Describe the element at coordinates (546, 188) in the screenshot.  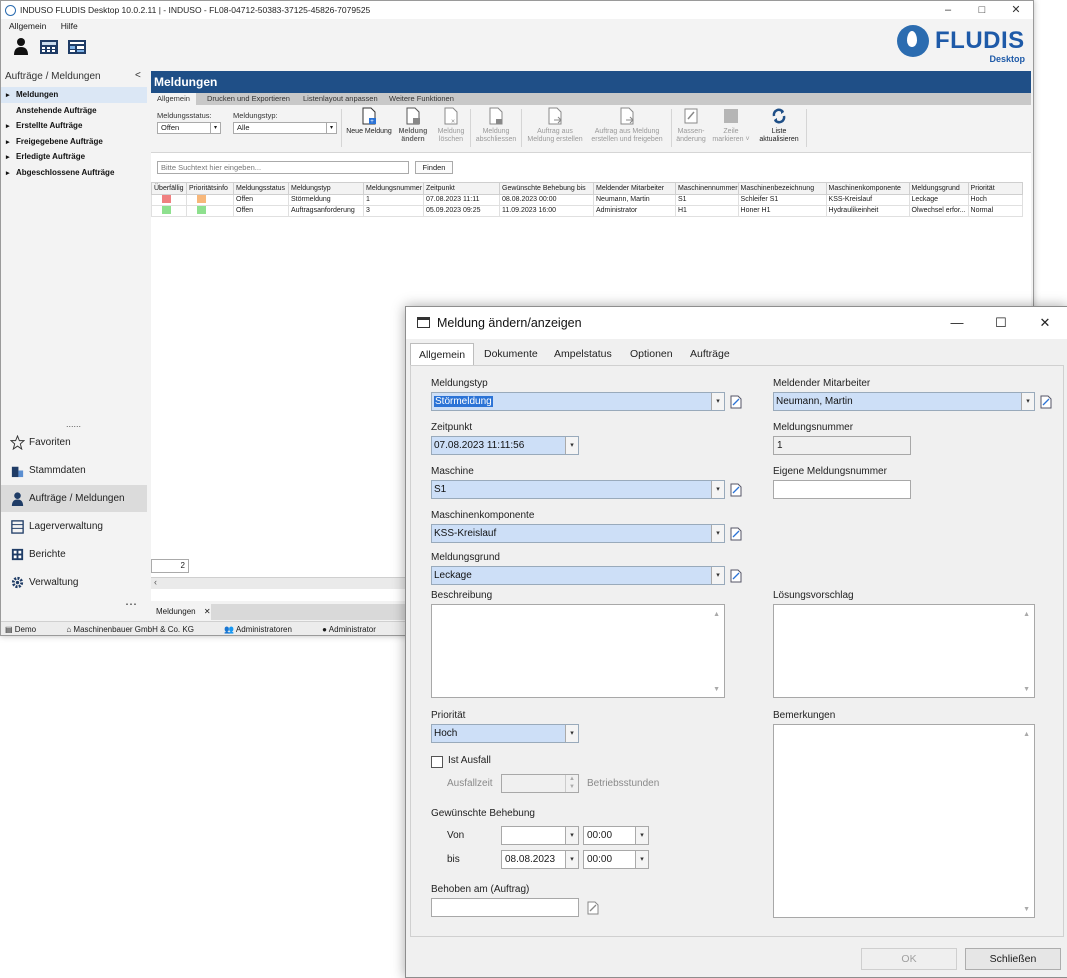
I see `column-header: Gewünschte Behebung bis` at that location.